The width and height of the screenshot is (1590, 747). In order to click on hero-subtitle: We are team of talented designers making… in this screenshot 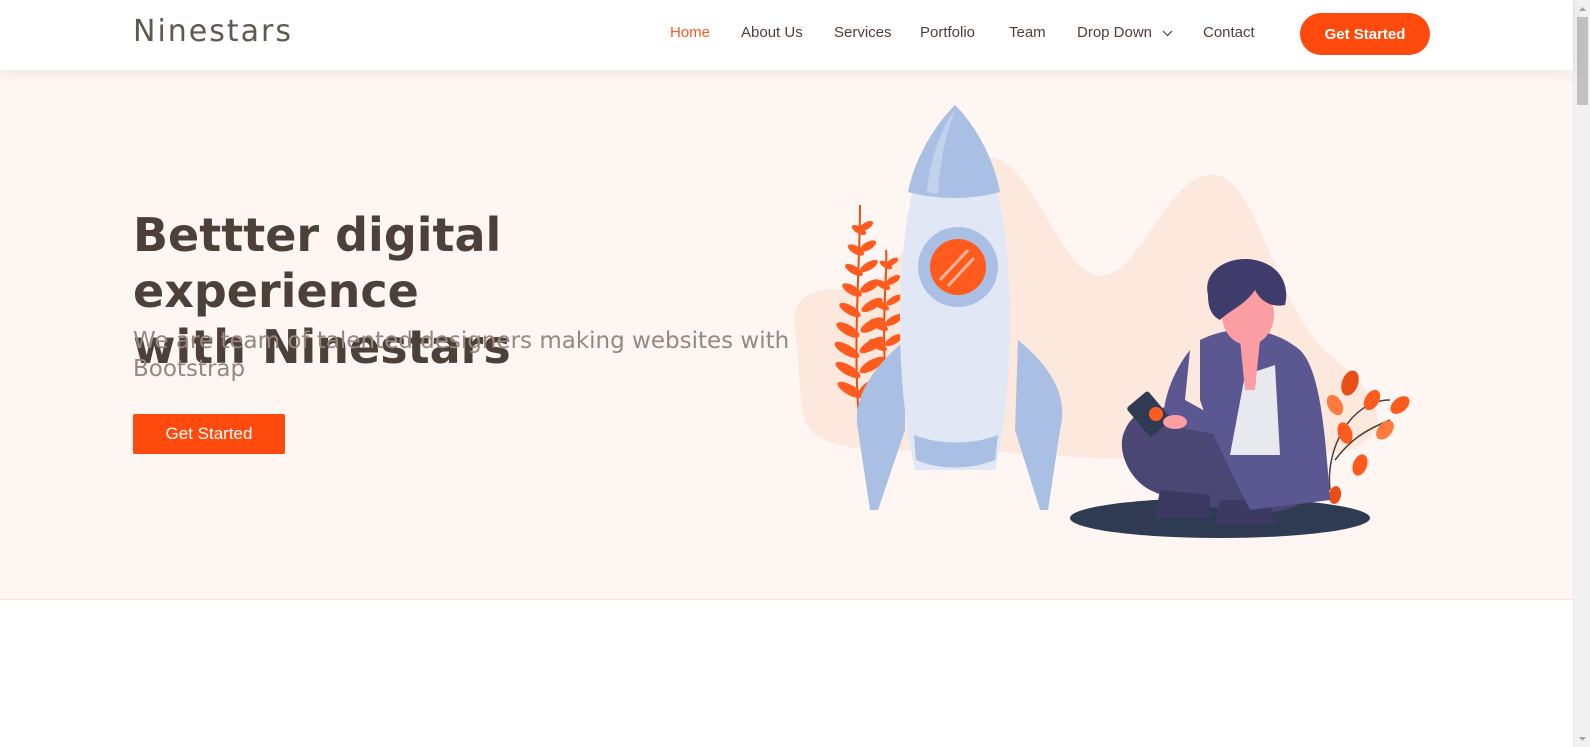, I will do `click(461, 355)`.